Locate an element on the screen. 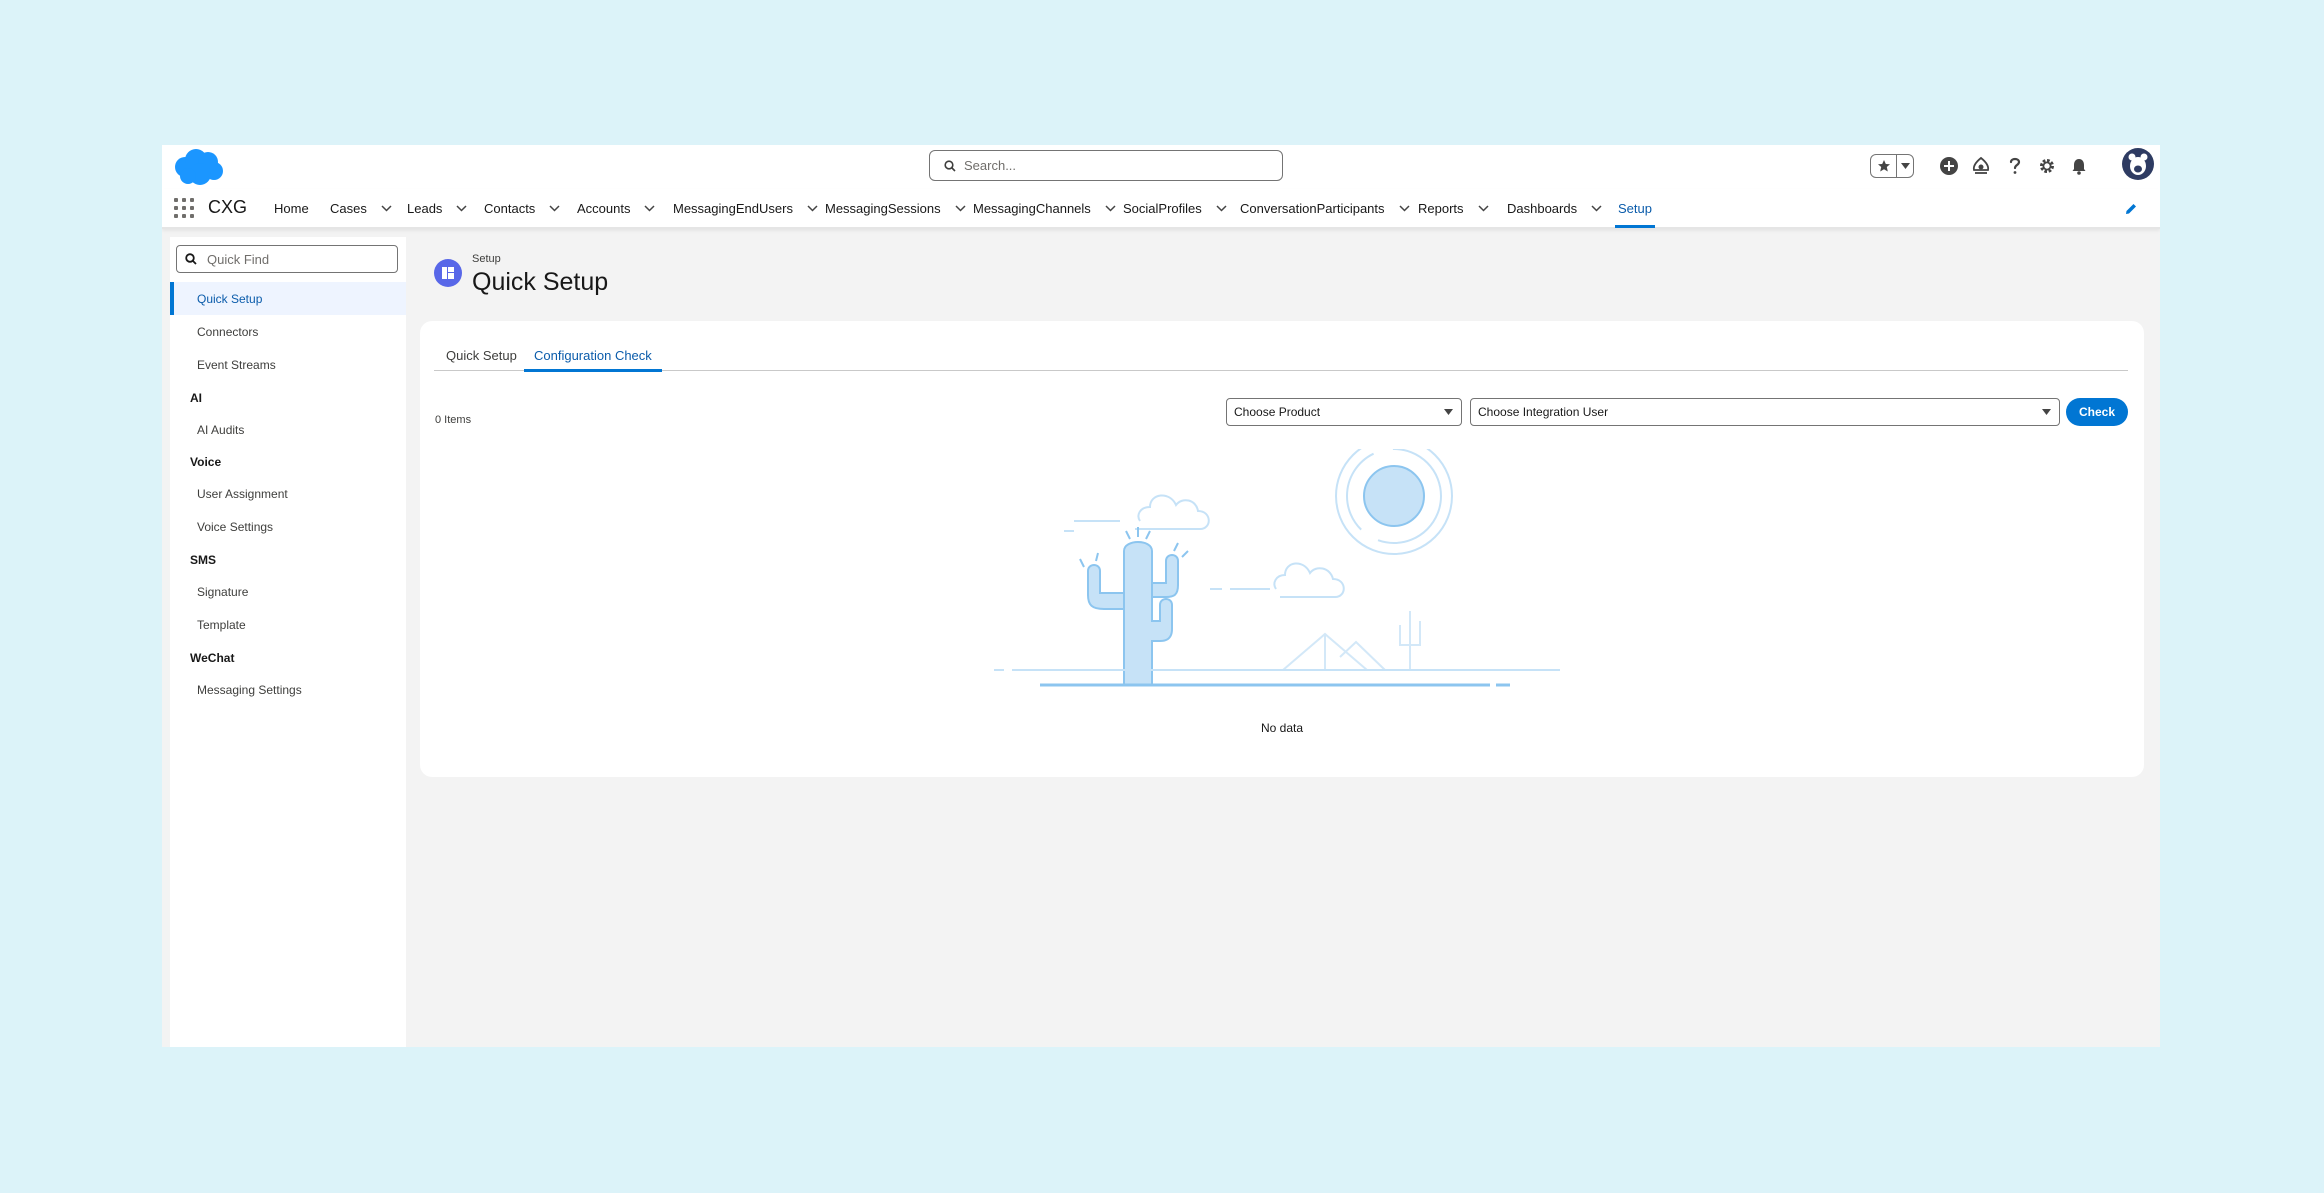 The width and height of the screenshot is (2324, 1193). app-name: CXG is located at coordinates (228, 207).